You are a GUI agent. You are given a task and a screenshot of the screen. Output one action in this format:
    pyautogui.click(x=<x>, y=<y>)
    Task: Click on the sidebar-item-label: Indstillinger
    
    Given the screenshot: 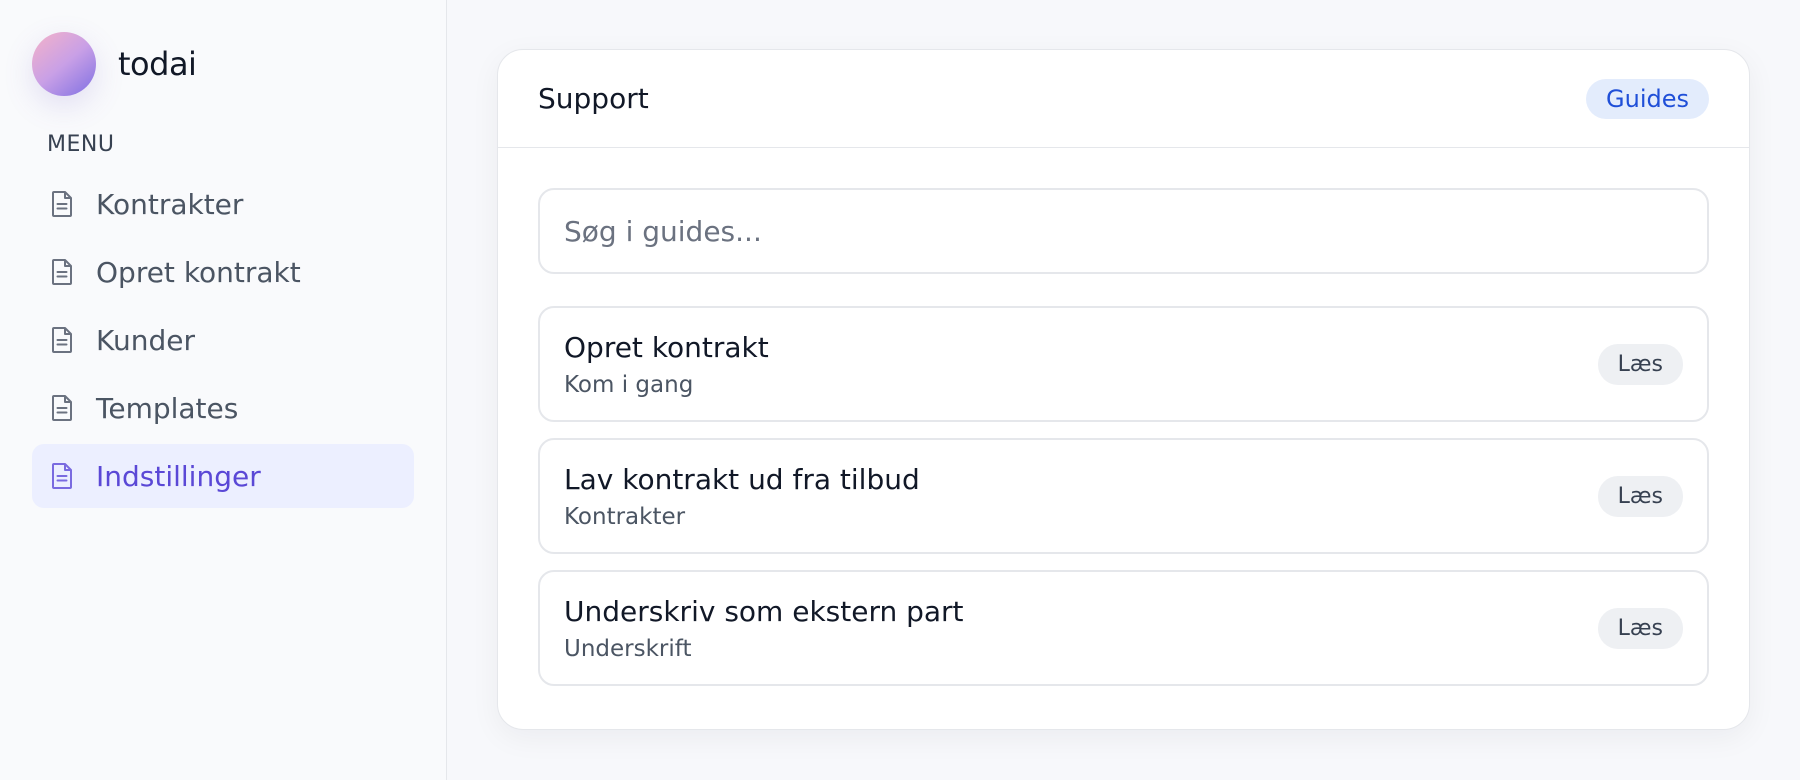 What is the action you would take?
    pyautogui.click(x=178, y=476)
    